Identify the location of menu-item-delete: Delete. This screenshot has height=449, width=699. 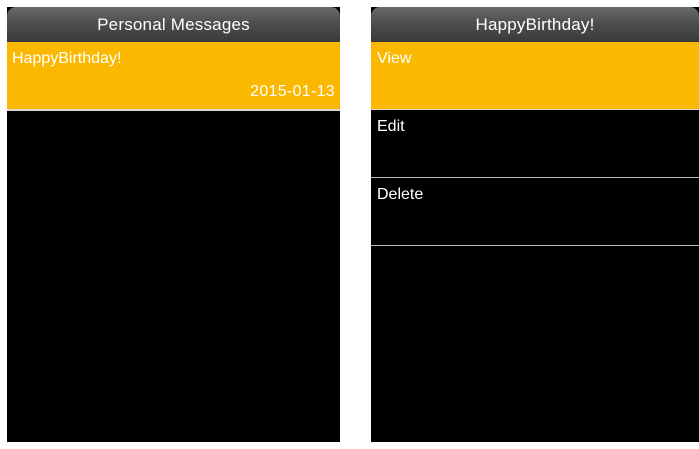
(535, 212).